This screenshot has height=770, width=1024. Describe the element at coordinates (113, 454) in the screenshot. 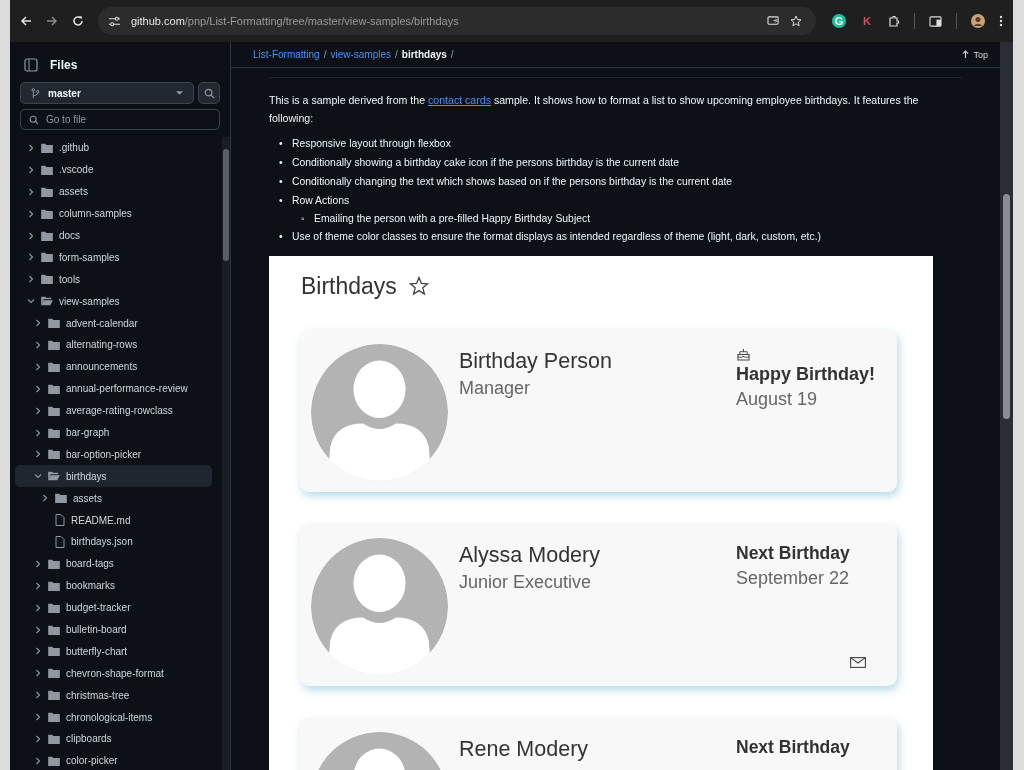

I see `file-tree-item: bar-option-picker` at that location.